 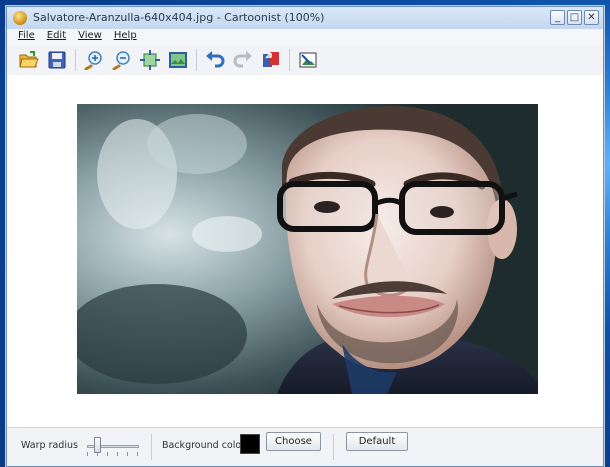 I want to click on fit-to-window-icon, so click(x=150, y=60).